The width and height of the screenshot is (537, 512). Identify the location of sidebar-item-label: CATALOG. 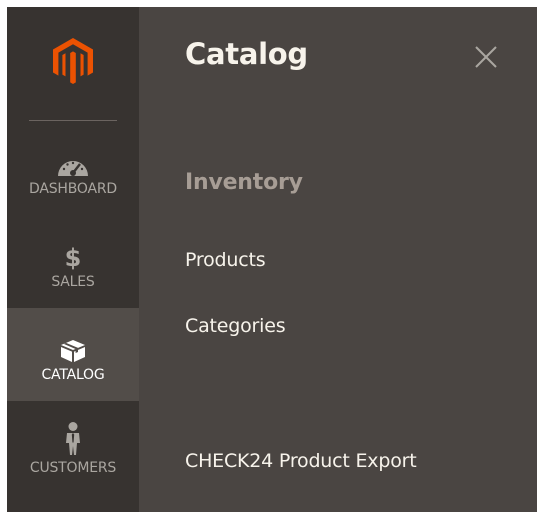
(73, 375).